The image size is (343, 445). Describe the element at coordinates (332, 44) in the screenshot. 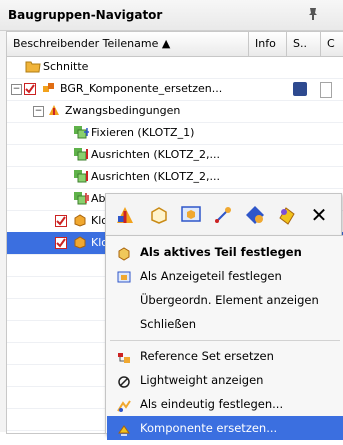

I see `column-header-c: C` at that location.